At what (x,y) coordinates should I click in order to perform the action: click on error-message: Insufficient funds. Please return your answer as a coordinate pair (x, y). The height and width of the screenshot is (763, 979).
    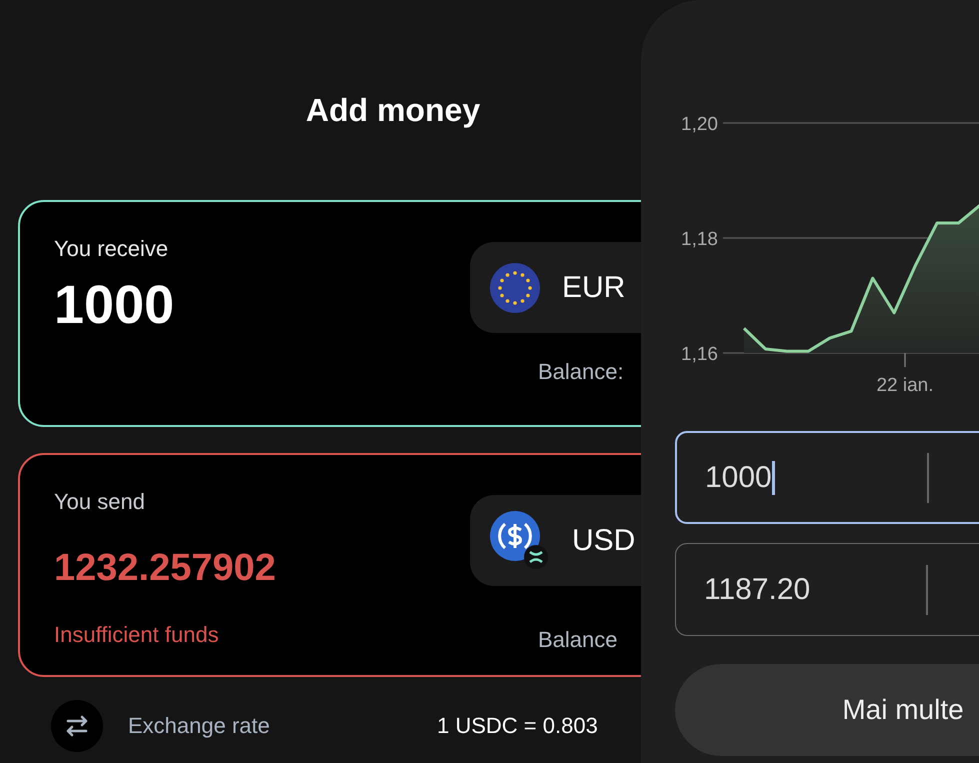
    Looking at the image, I should click on (136, 635).